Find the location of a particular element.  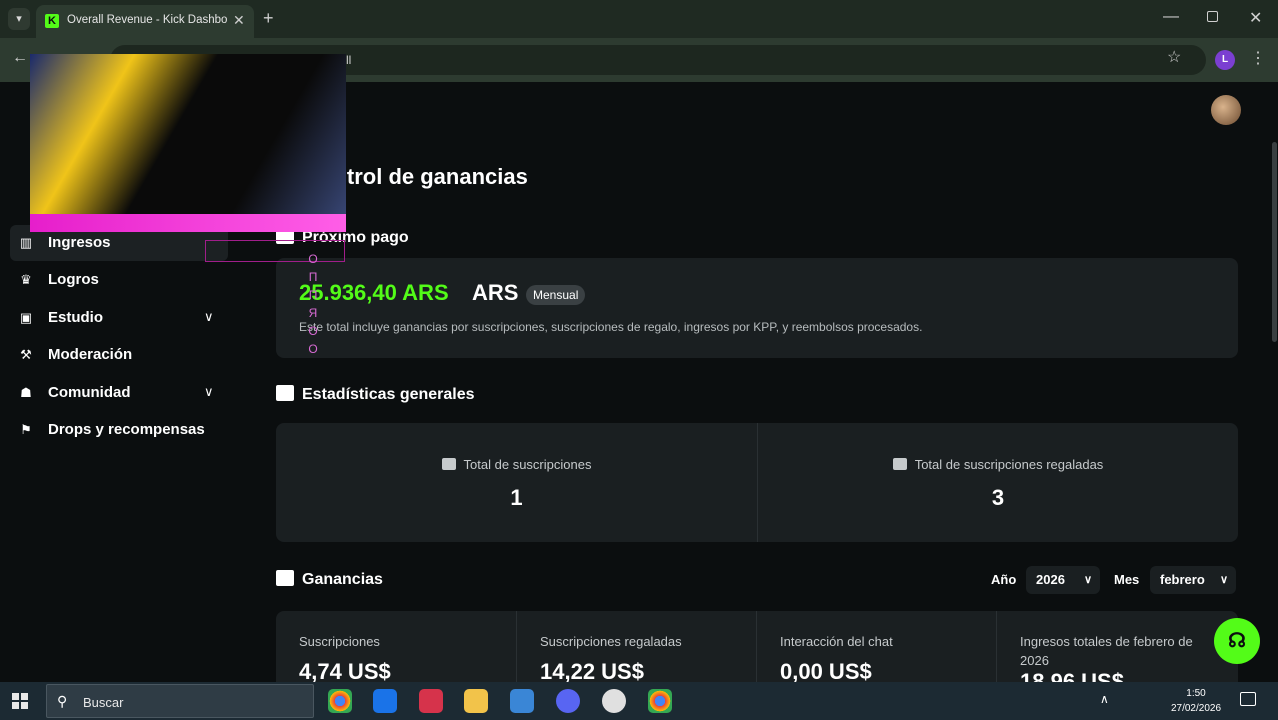

new-tab-icon: + is located at coordinates (268, 18).